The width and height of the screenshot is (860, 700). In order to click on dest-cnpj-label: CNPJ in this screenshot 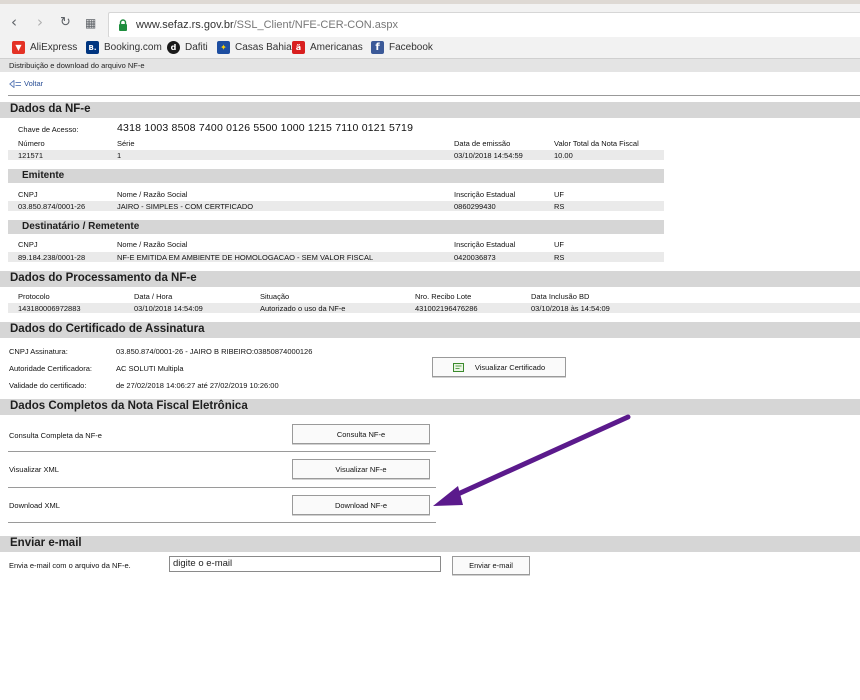, I will do `click(28, 244)`.